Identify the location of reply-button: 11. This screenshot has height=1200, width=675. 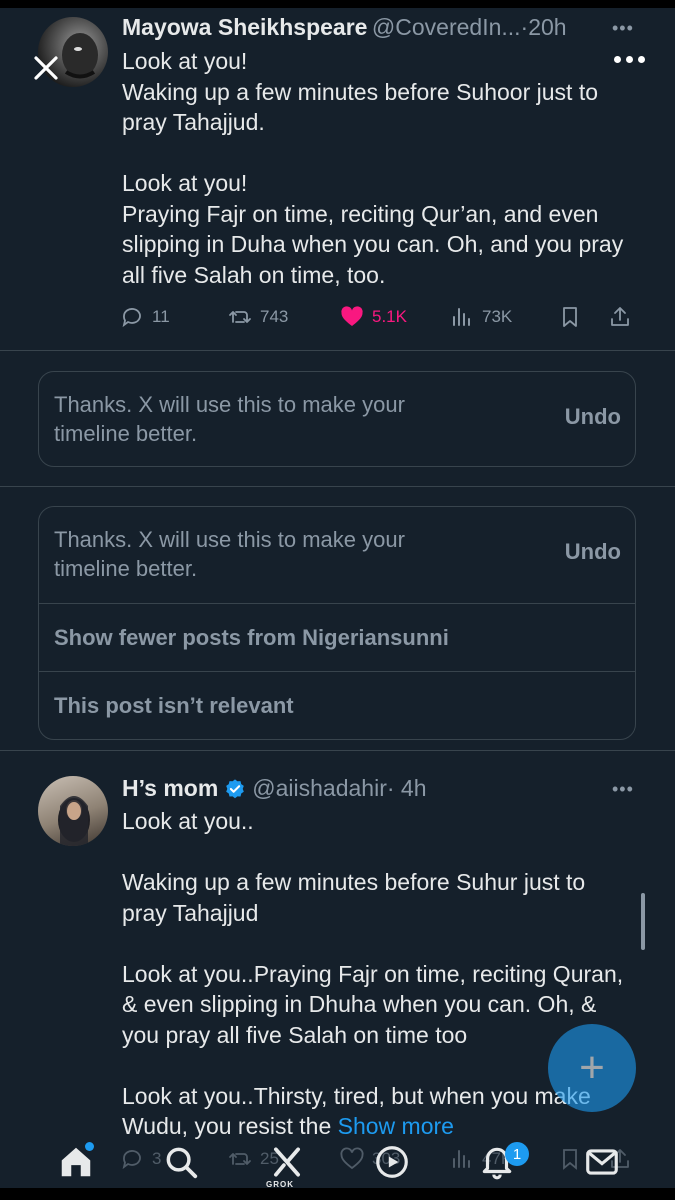
(145, 317).